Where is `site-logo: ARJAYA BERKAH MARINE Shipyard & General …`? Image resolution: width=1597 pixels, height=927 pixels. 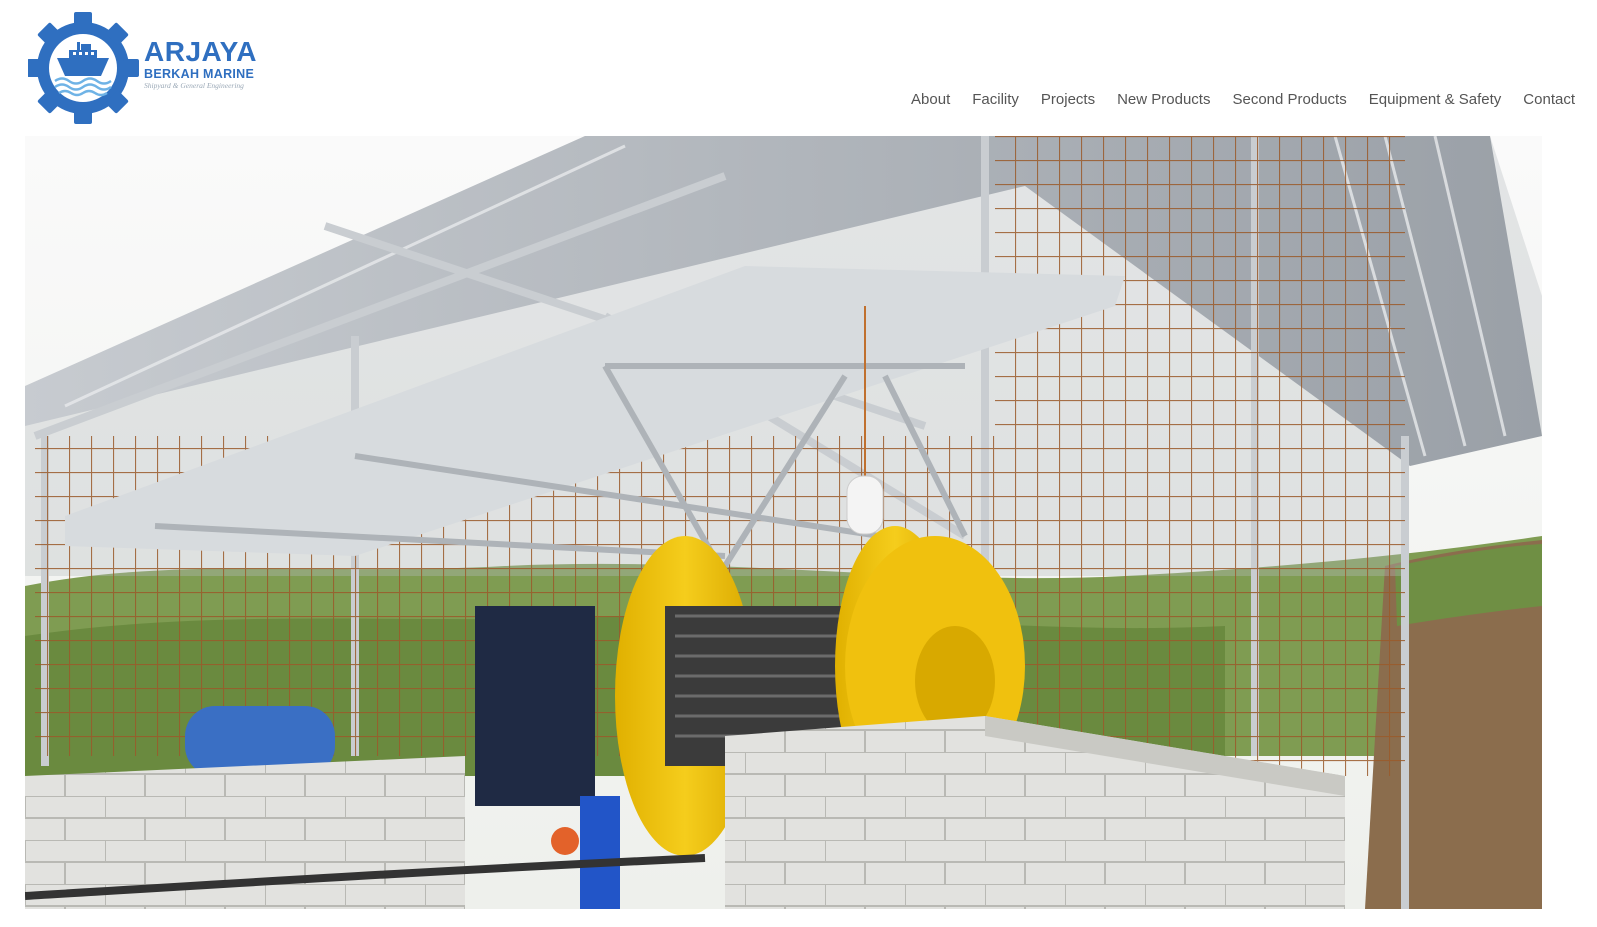 site-logo: ARJAYA BERKAH MARINE Shipyard & General … is located at coordinates (153, 68).